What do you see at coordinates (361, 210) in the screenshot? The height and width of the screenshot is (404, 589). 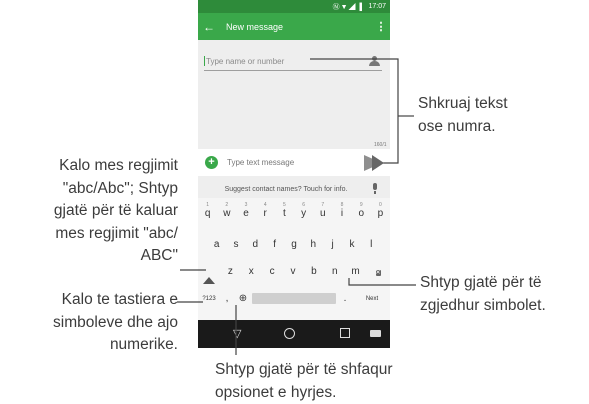 I see `key-o: 9o` at bounding box center [361, 210].